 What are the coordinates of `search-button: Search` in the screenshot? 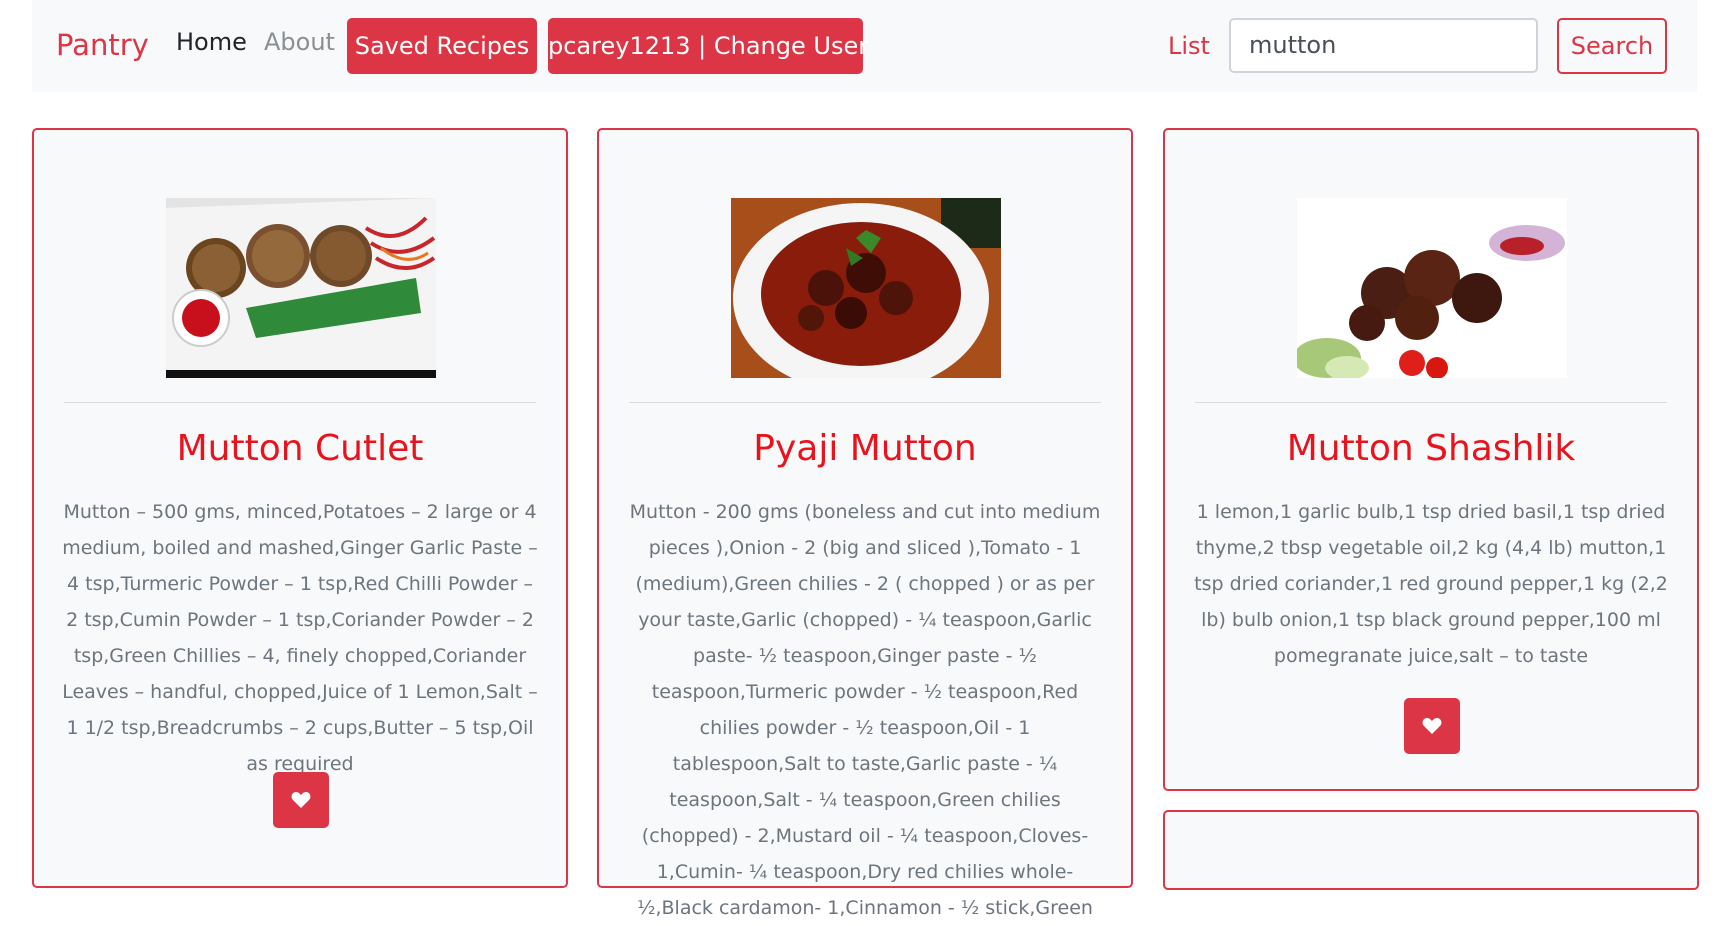 It's located at (1612, 46).